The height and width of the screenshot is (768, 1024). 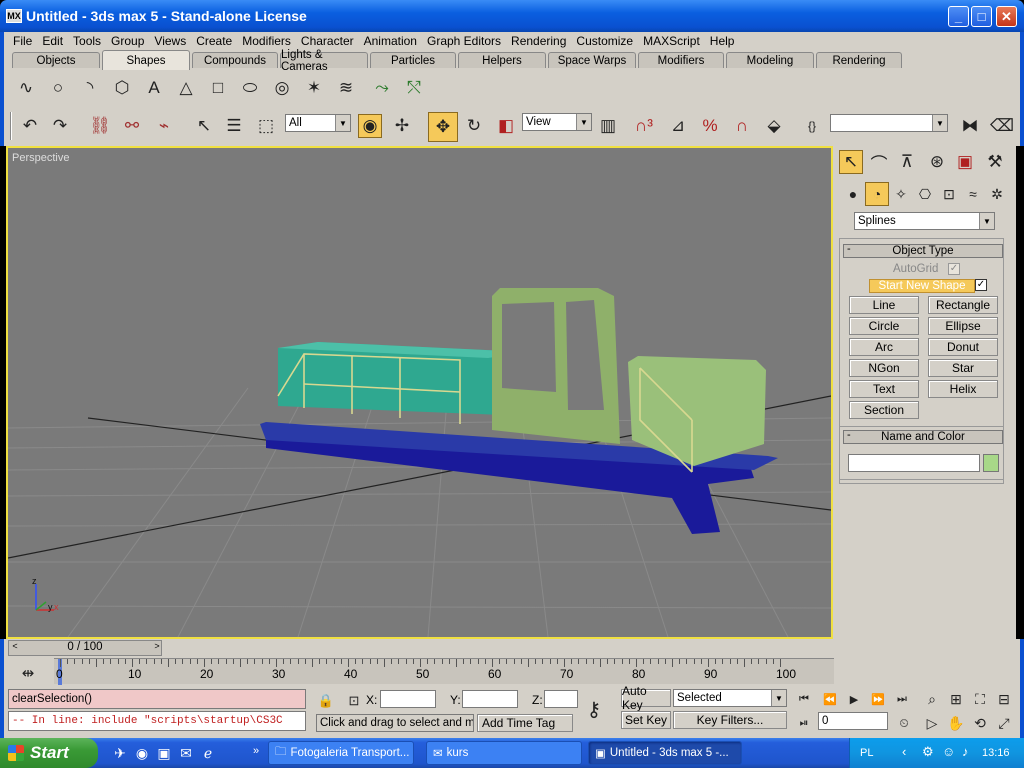 I want to click on angle-snap-icon: ⊿, so click(x=678, y=126).